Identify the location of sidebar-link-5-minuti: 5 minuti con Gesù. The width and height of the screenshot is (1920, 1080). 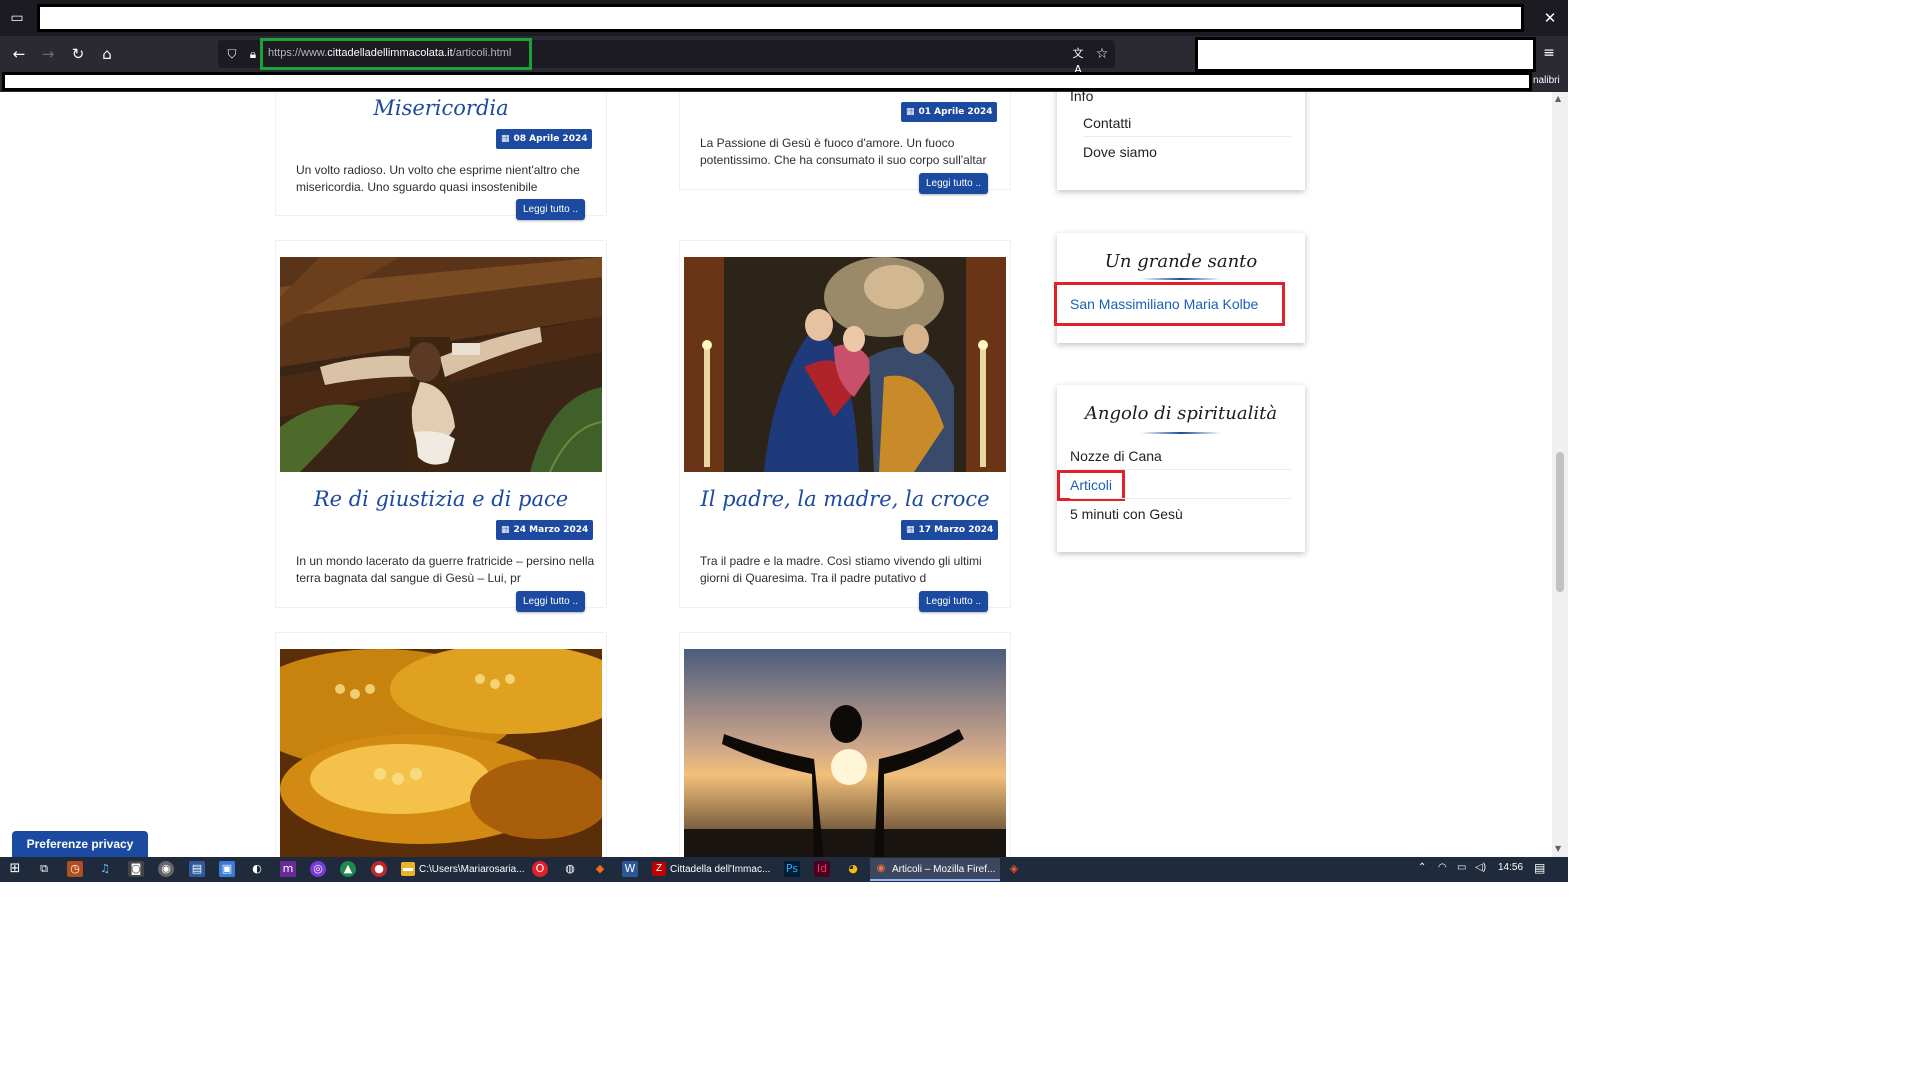
(1126, 514).